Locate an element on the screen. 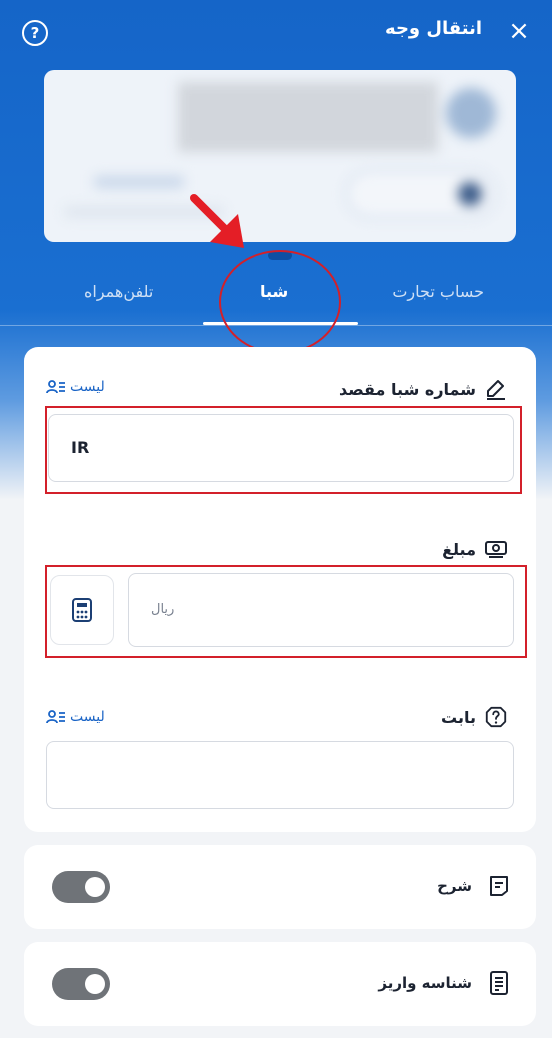 Image resolution: width=552 pixels, height=1038 pixels. iban-list-text: لیست is located at coordinates (87, 387).